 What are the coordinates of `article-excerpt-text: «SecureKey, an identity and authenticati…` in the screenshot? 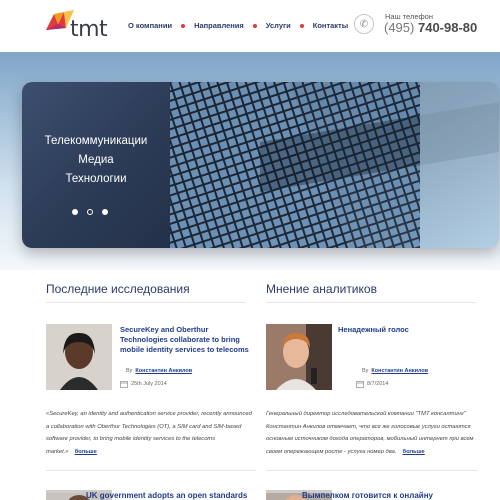 It's located at (149, 433).